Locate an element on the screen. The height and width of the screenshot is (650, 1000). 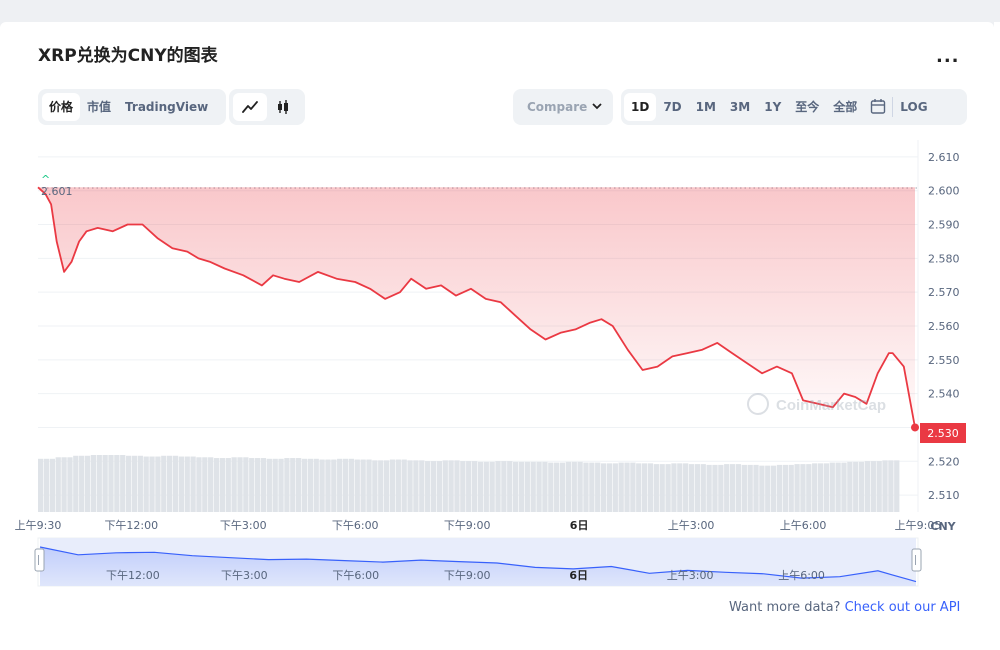
x-tick-label: 上午9:30 is located at coordinates (38, 525).